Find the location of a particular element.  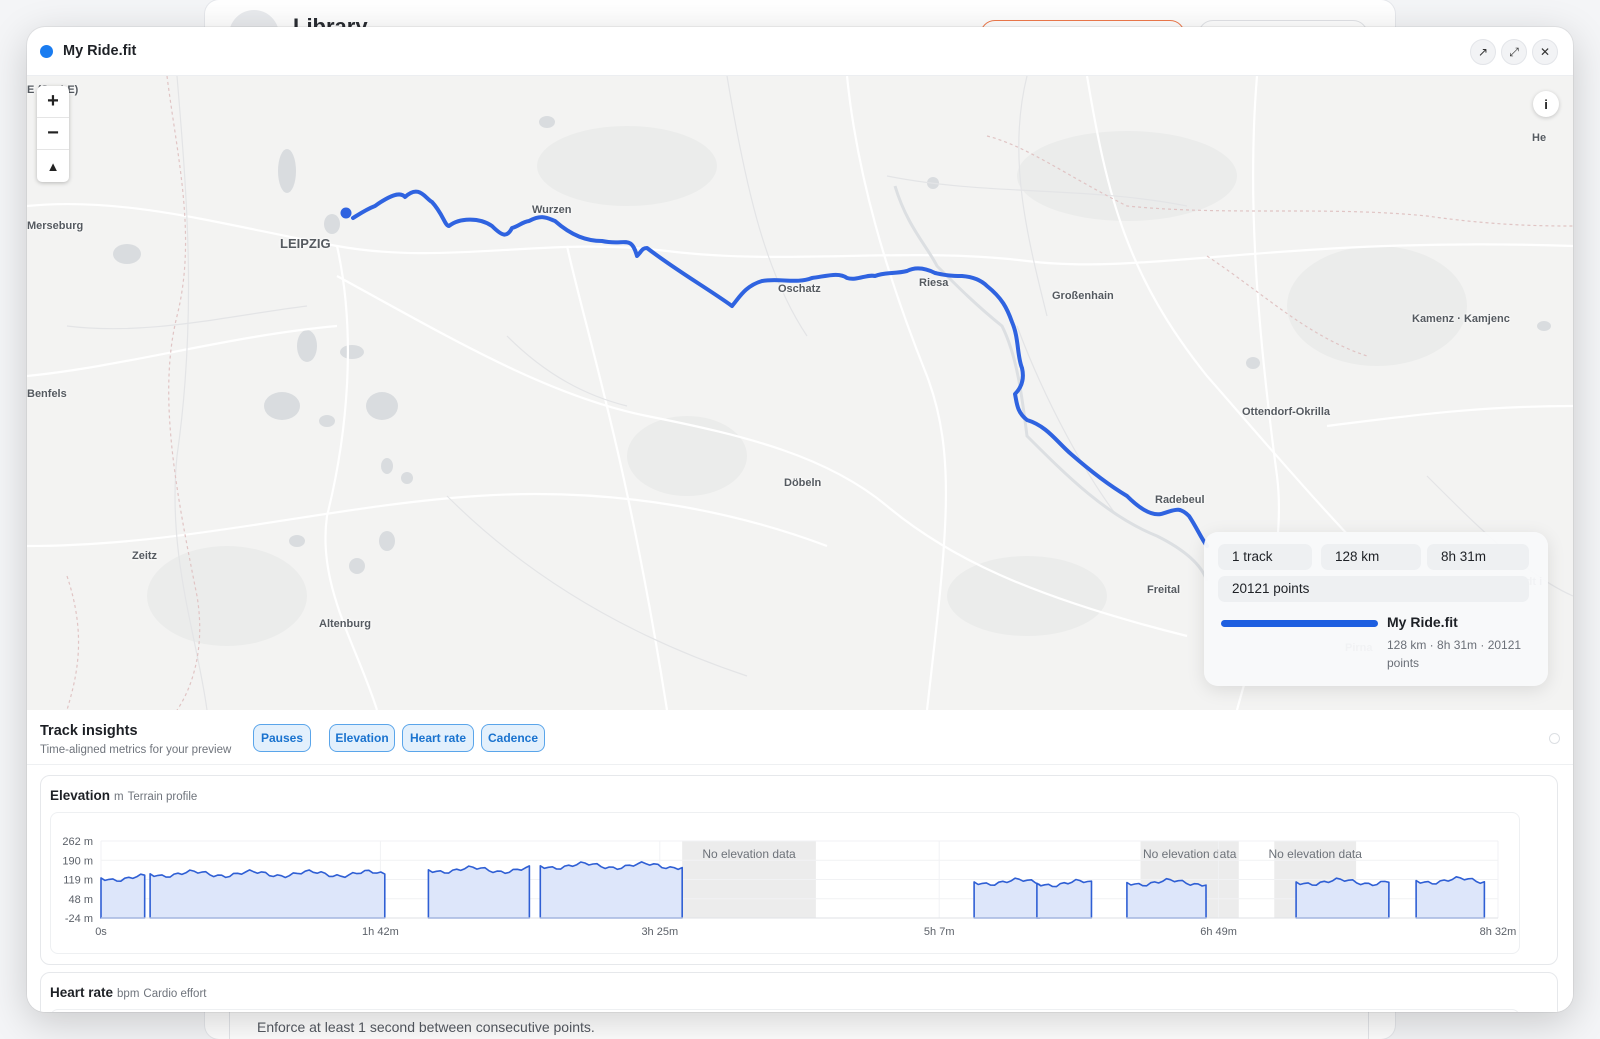

close-icon: ✕ is located at coordinates (1545, 52).